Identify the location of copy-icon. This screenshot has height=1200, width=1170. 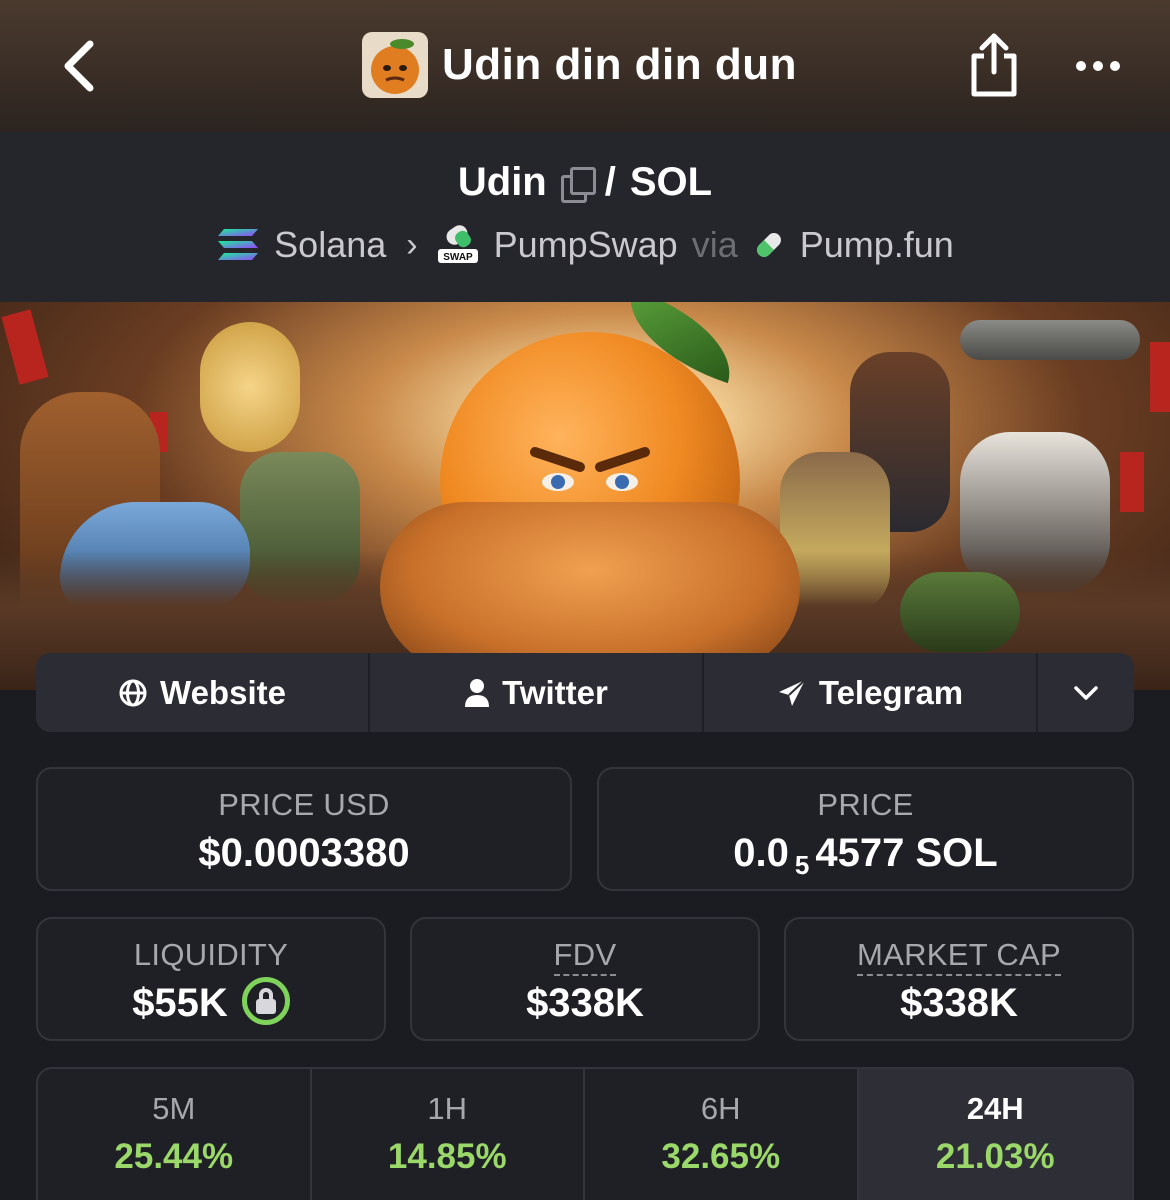
(578, 184).